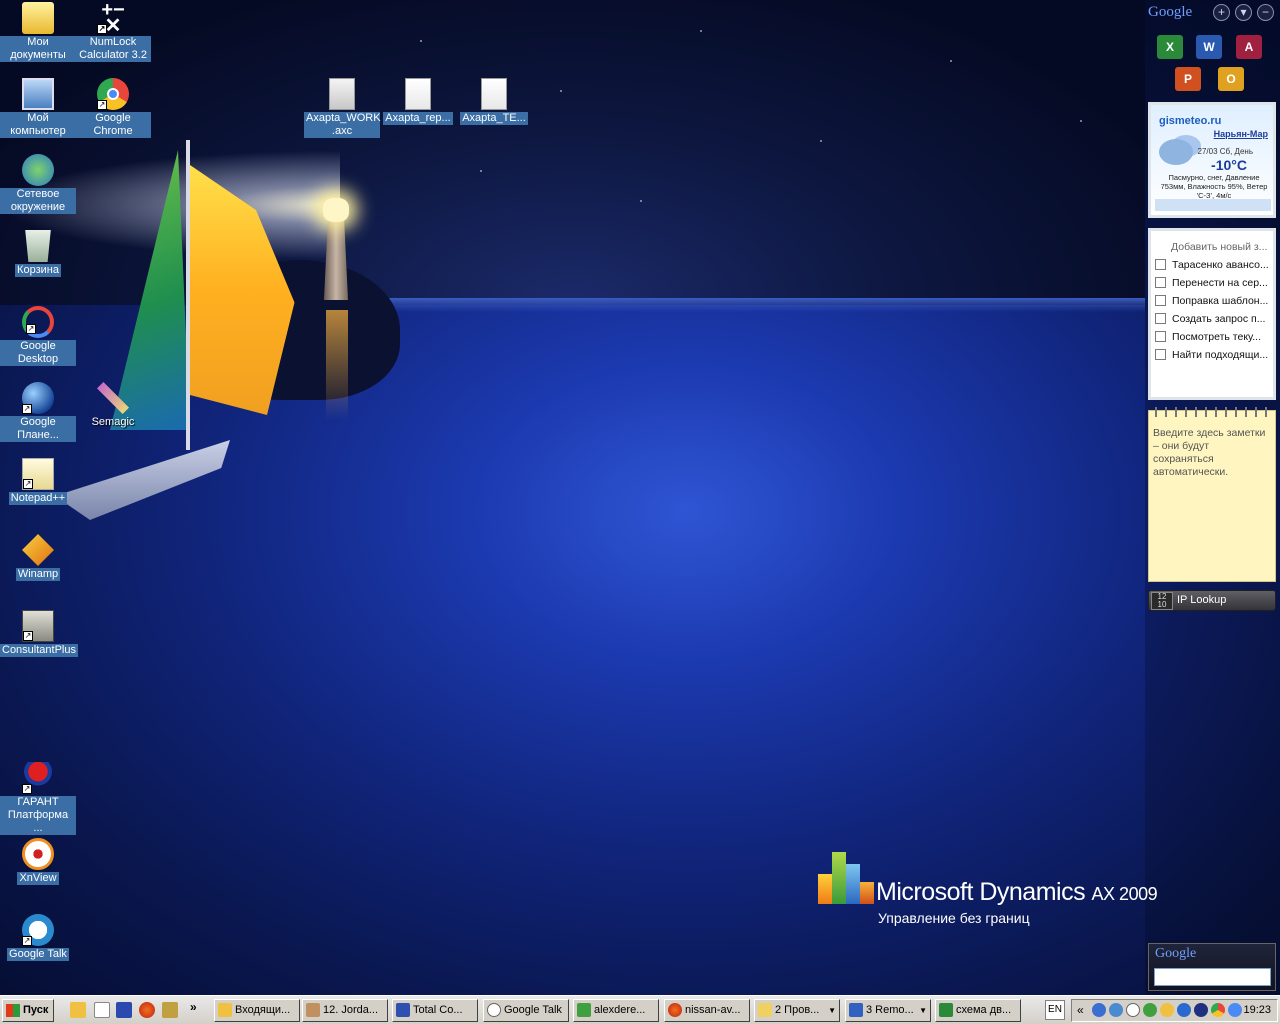  Describe the element at coordinates (1176, 953) in the screenshot. I see `google-search-logo: Google` at that location.